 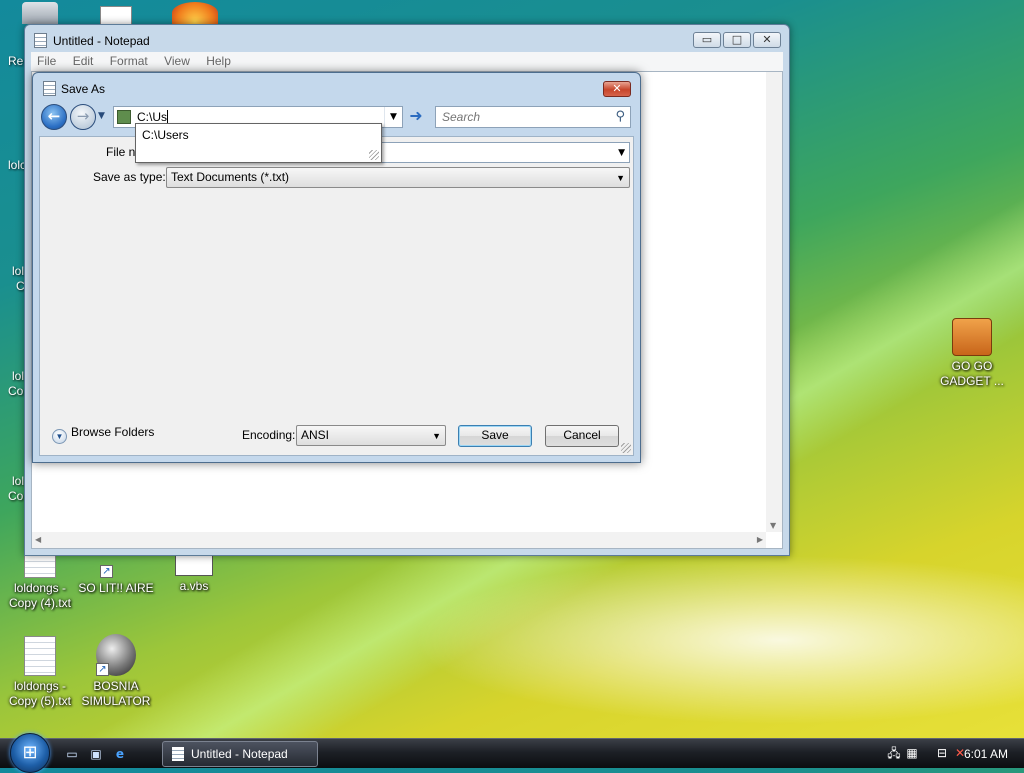 What do you see at coordinates (621, 153) in the screenshot?
I see `file-name-dropdown-icon: ▼` at bounding box center [621, 153].